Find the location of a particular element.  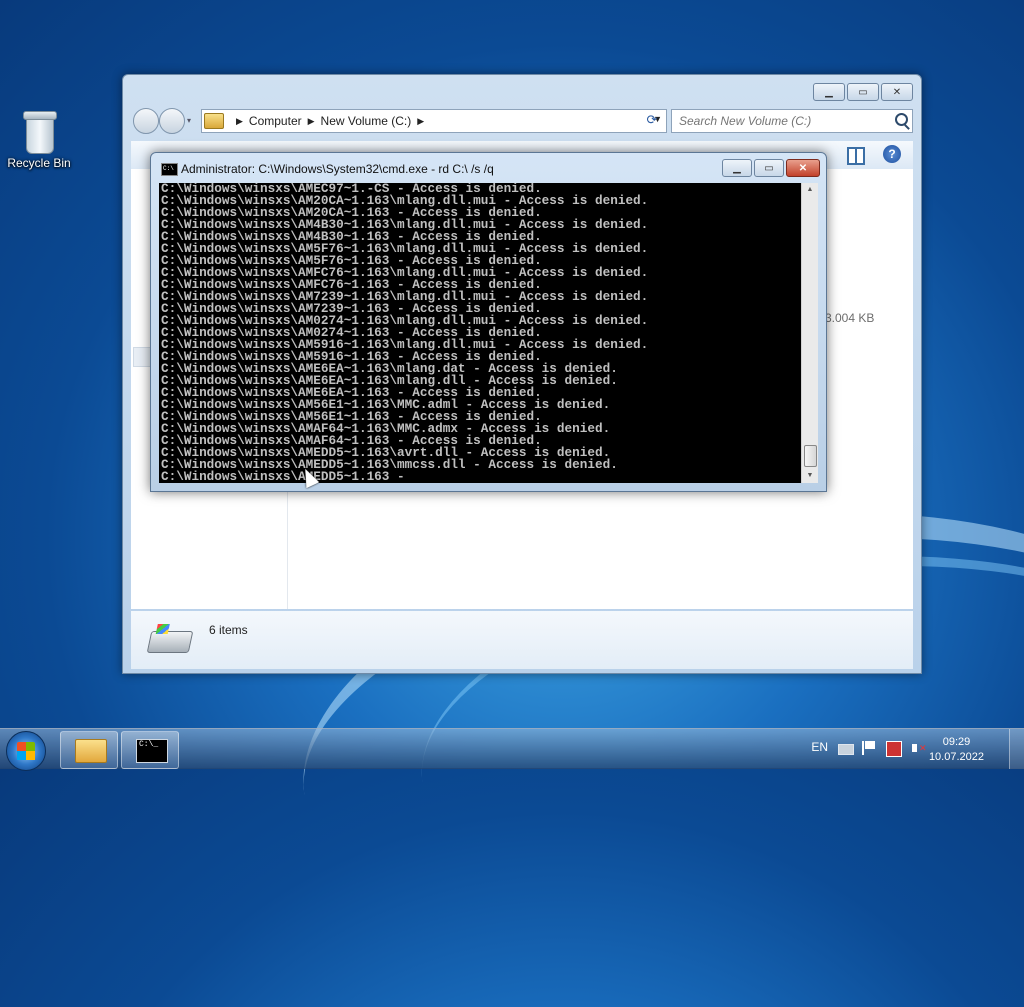

volume-muted-icon is located at coordinates (919, 748).